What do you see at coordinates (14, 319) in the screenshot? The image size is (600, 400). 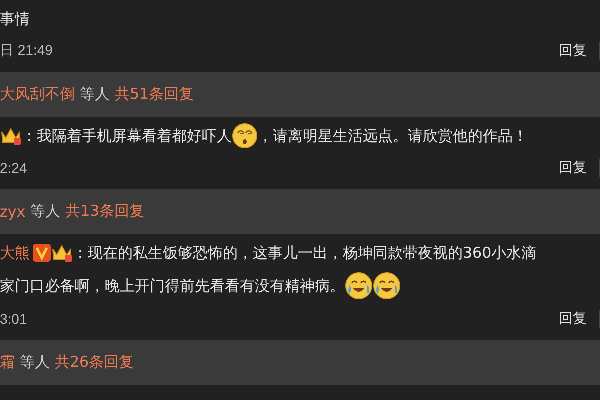 I see `timestamp: 3:01` at bounding box center [14, 319].